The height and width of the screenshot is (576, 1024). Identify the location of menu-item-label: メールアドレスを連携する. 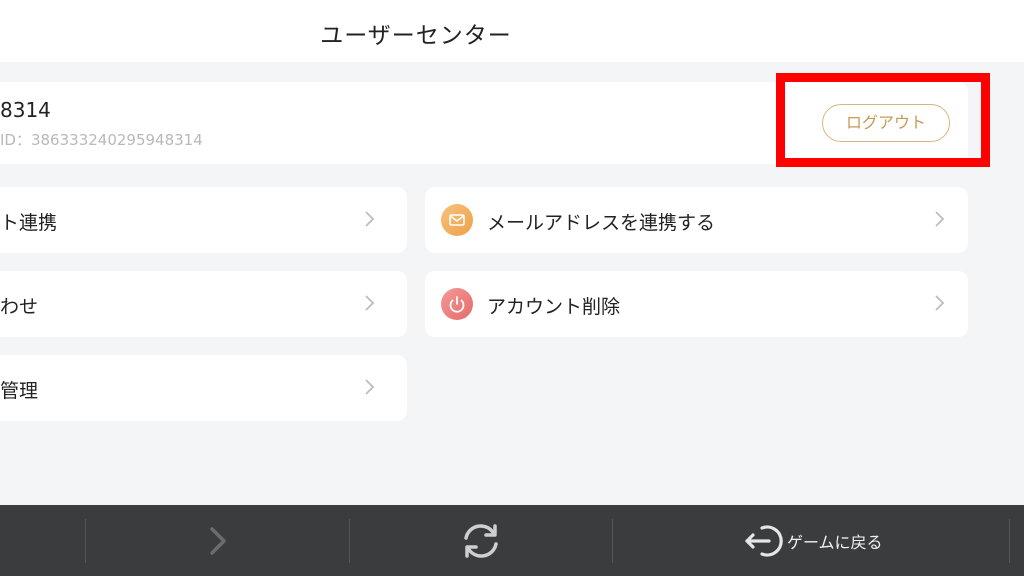
(601, 223).